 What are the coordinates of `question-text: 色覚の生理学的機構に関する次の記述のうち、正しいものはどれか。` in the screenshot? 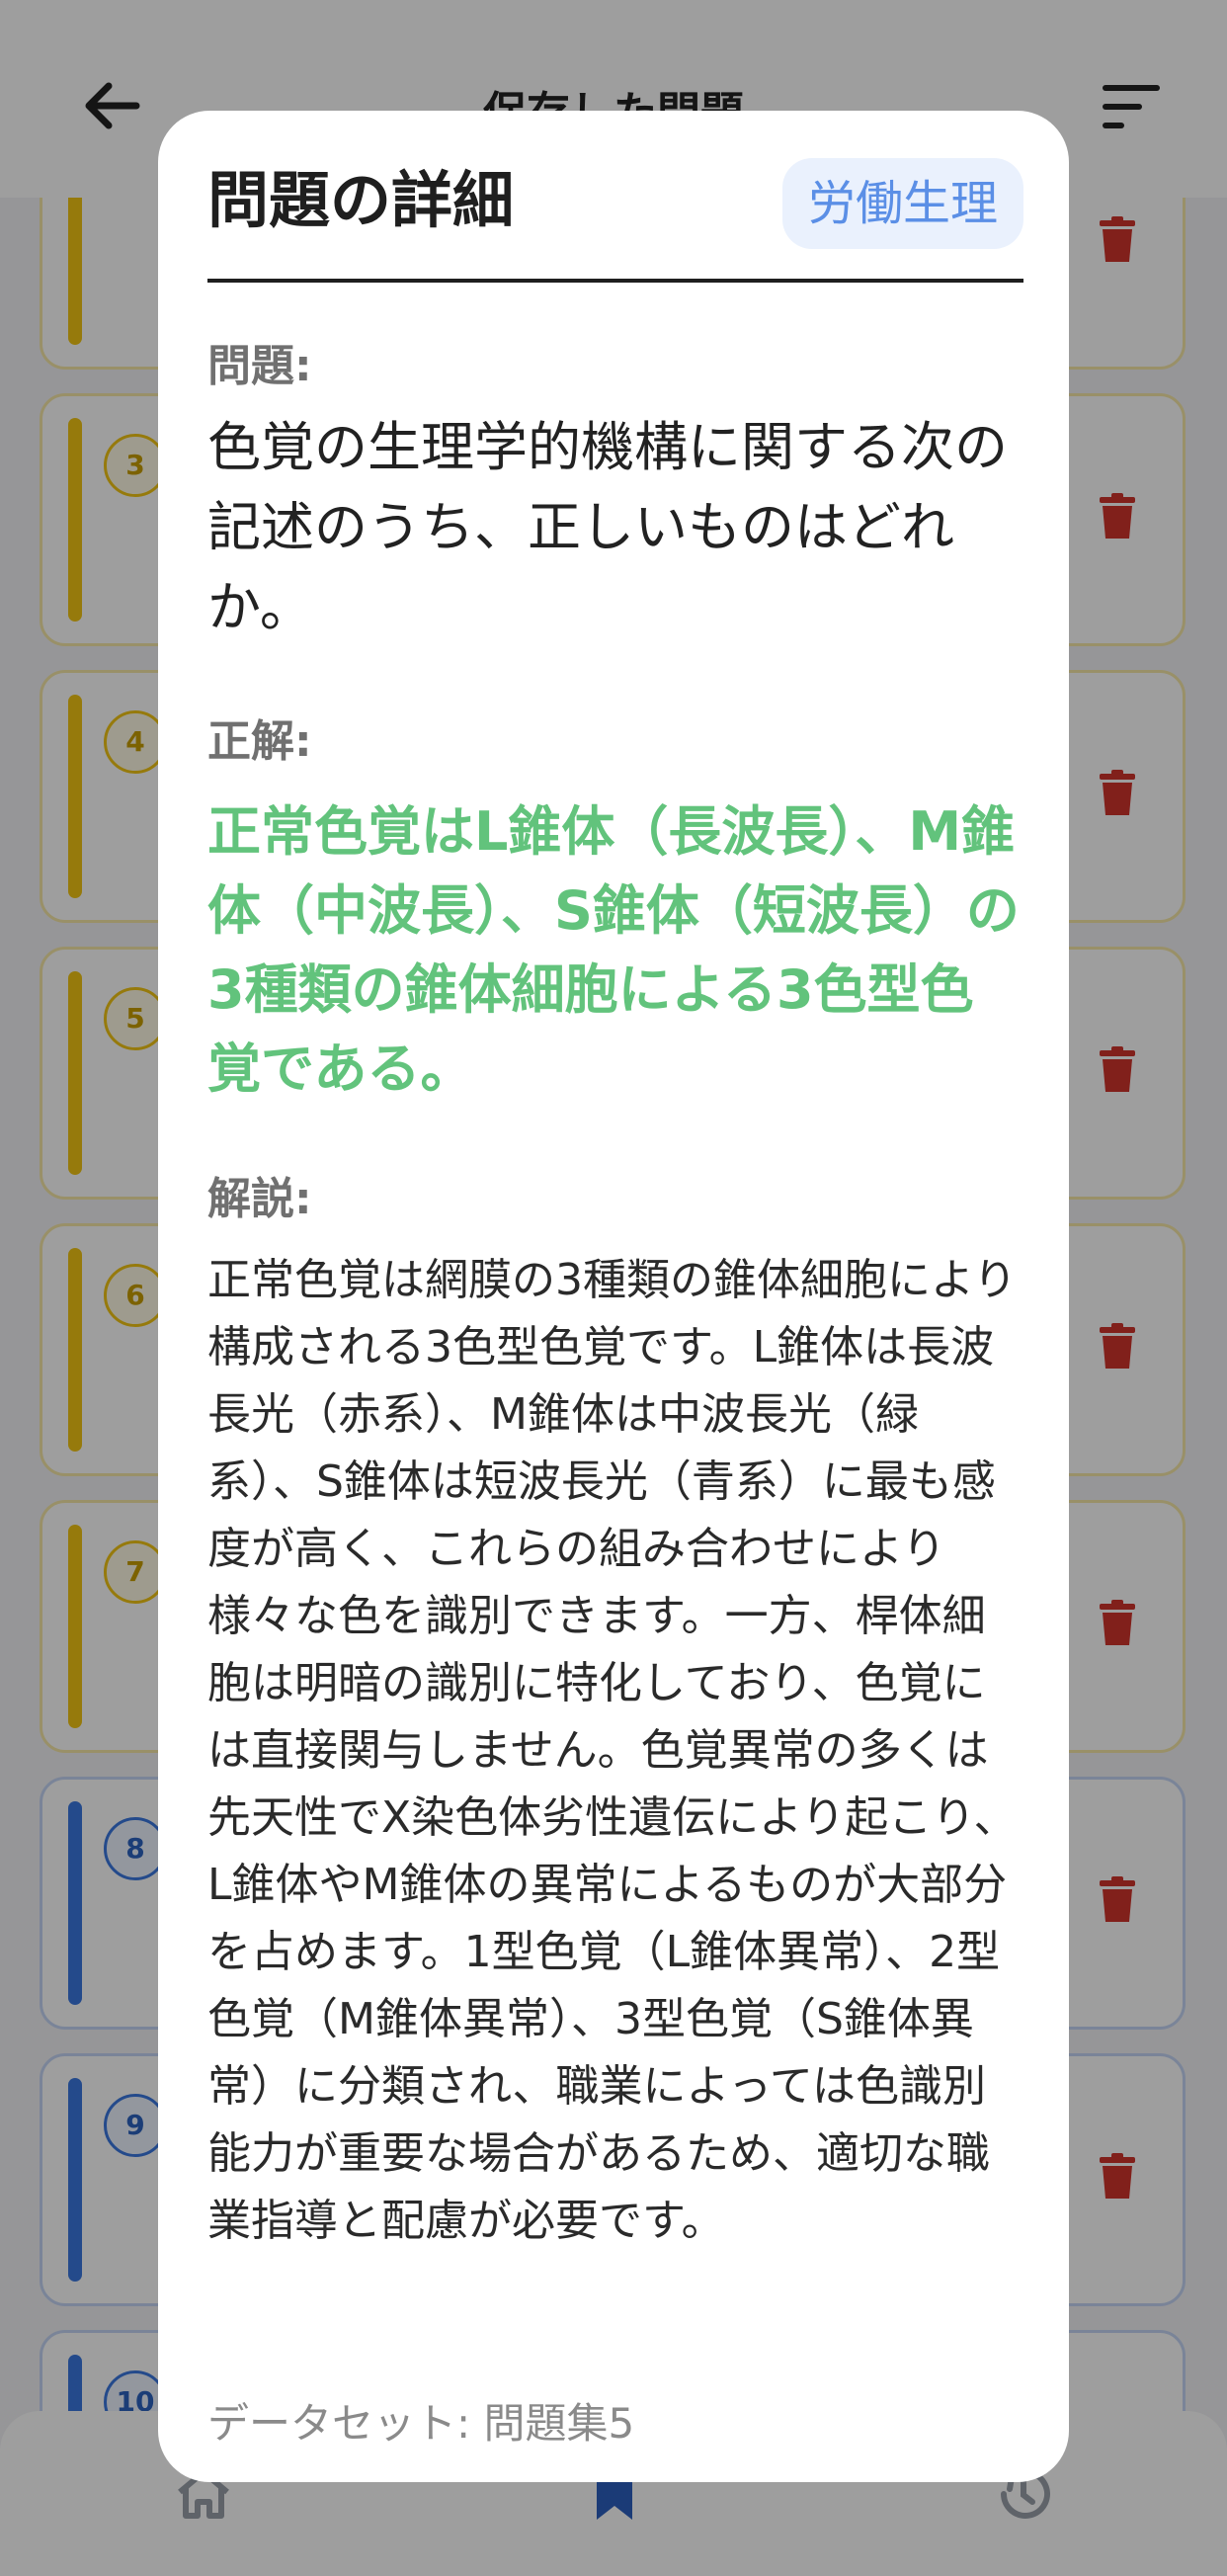 It's located at (607, 527).